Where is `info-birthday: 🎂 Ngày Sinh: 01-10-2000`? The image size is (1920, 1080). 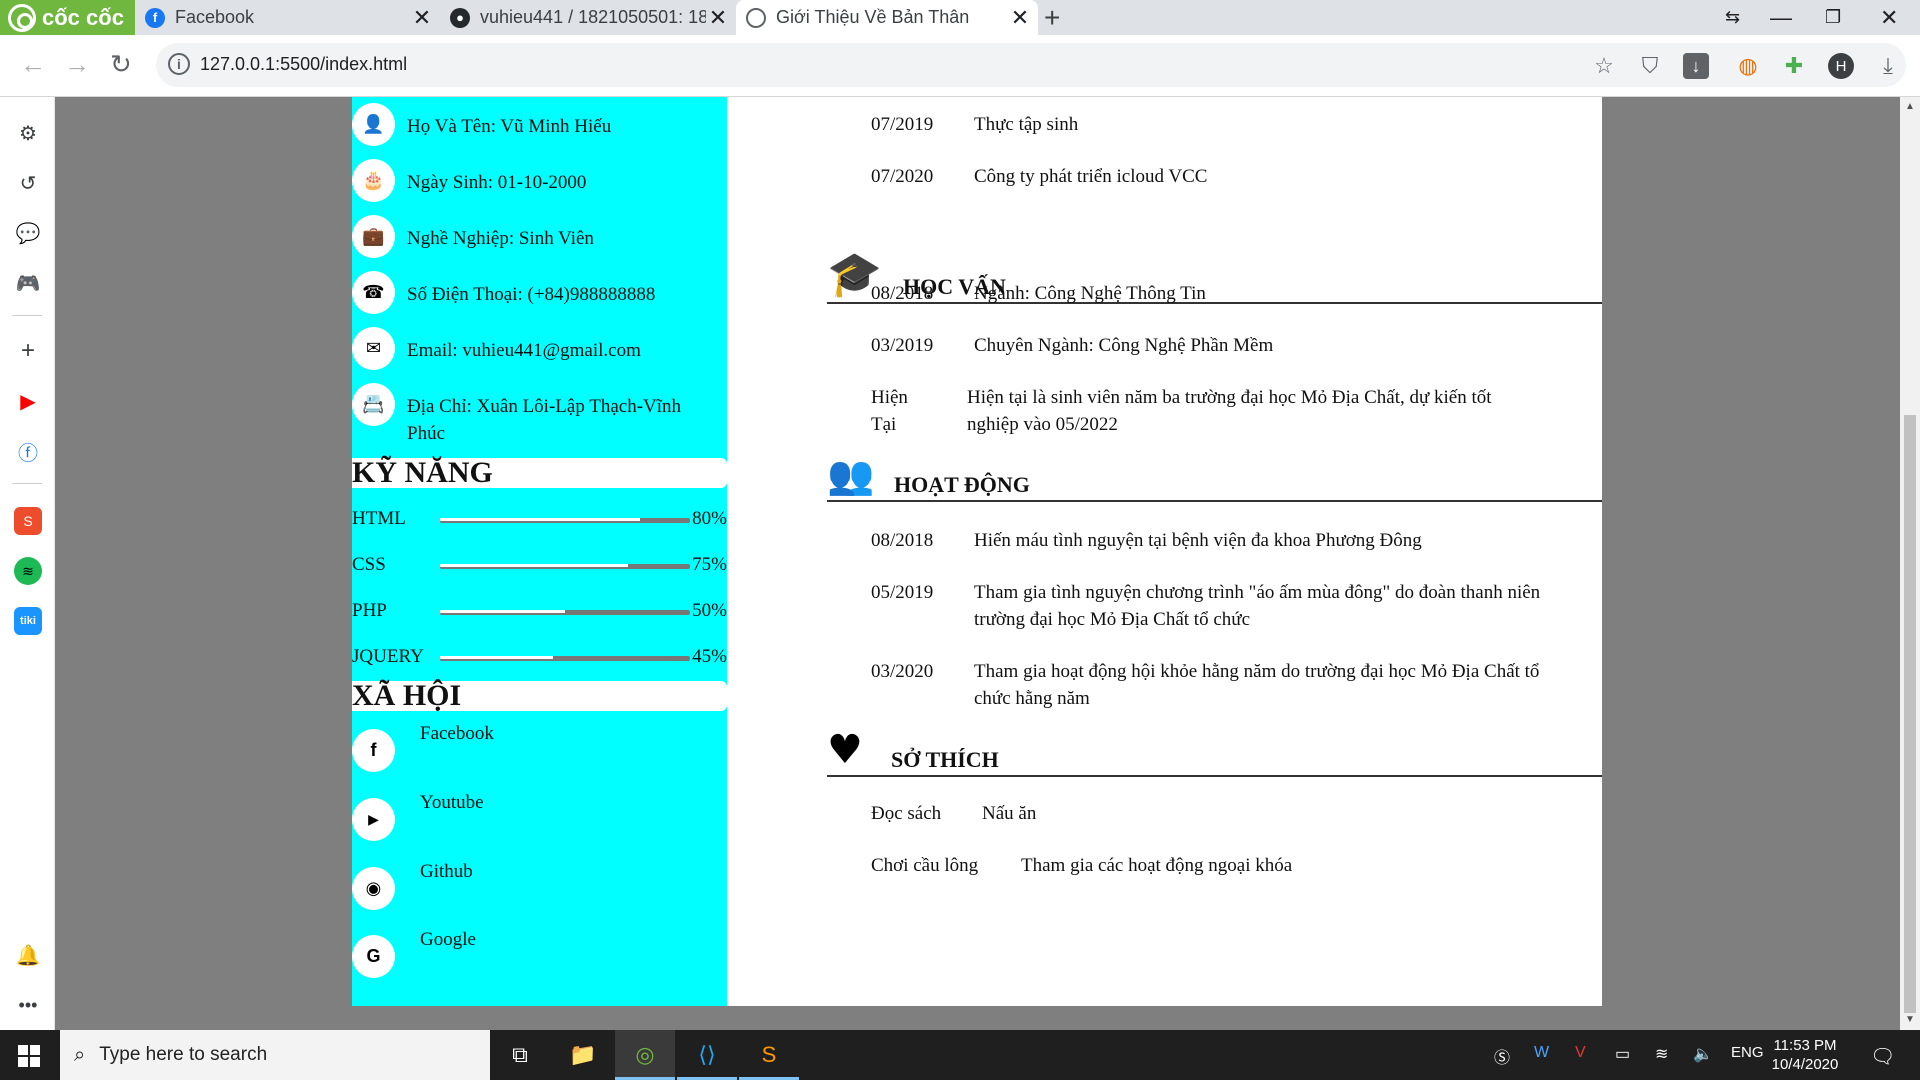 info-birthday: 🎂 Ngày Sinh: 01-10-2000 is located at coordinates (469, 180).